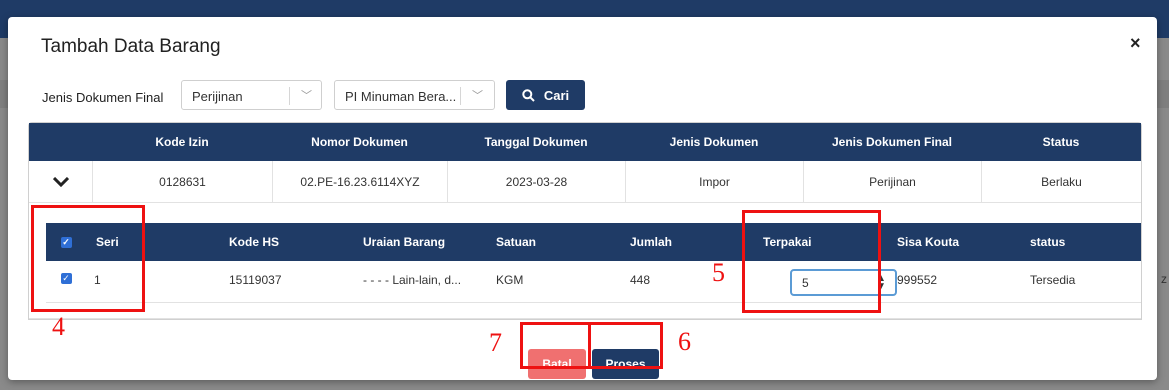 Image resolution: width=1169 pixels, height=390 pixels. I want to click on cell-kode-izin: 0128631, so click(182, 181).